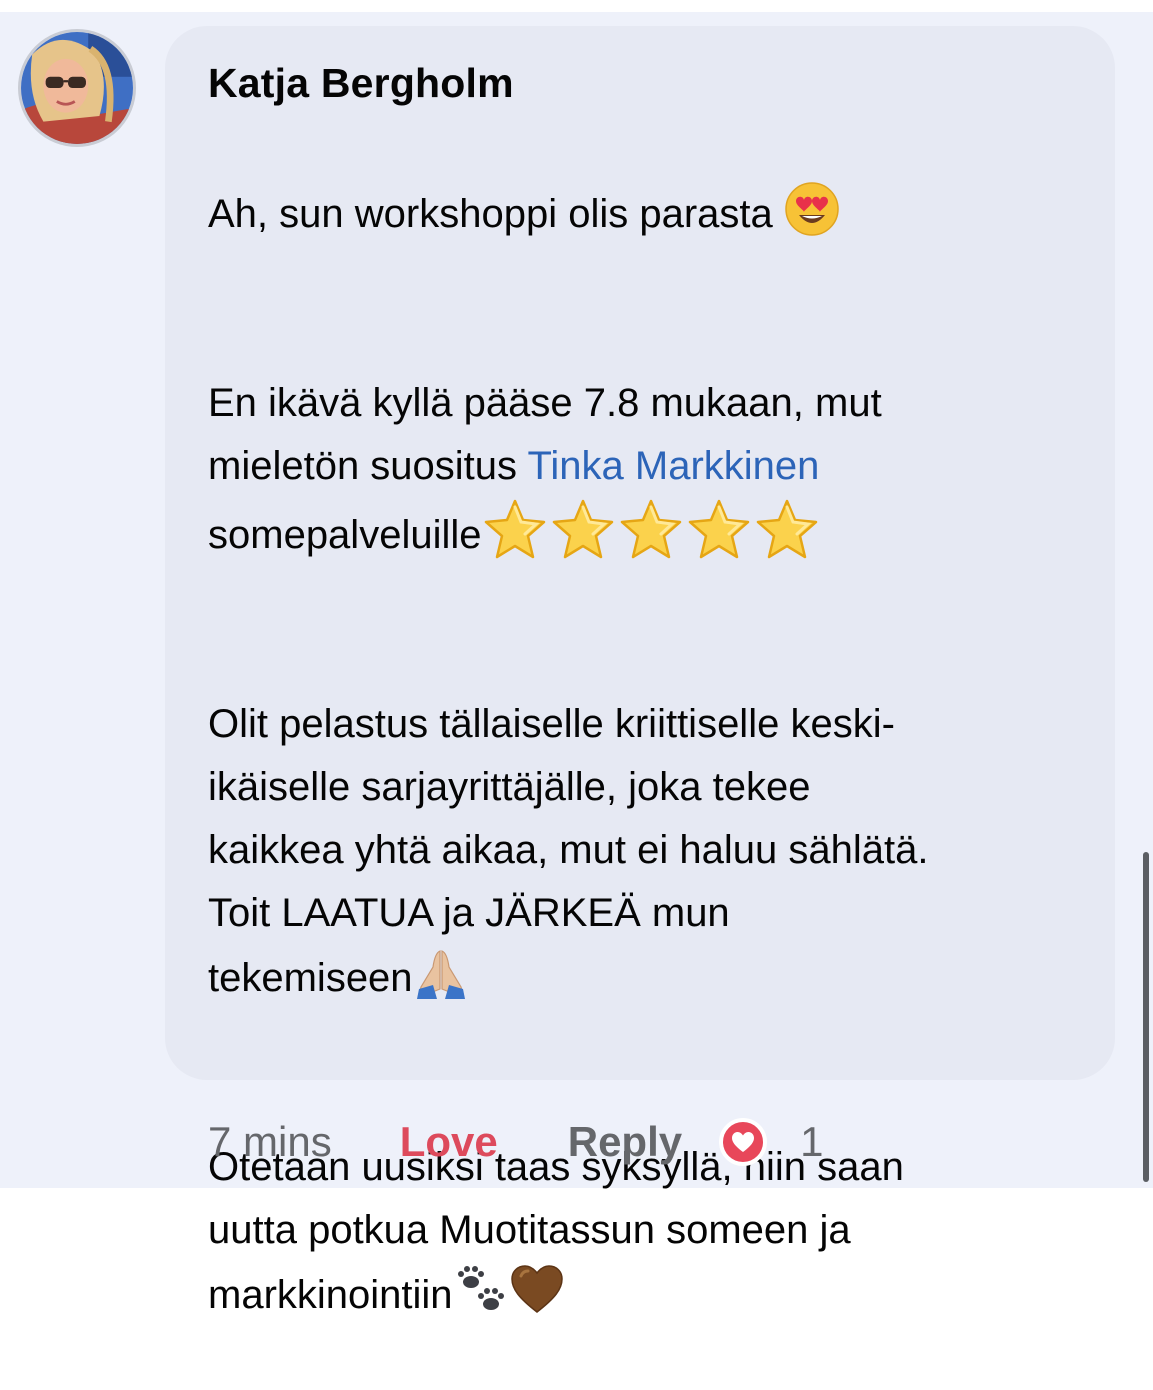  I want to click on comment-paragraph: Ah, sun workshoppi olis parasta, so click(641, 213).